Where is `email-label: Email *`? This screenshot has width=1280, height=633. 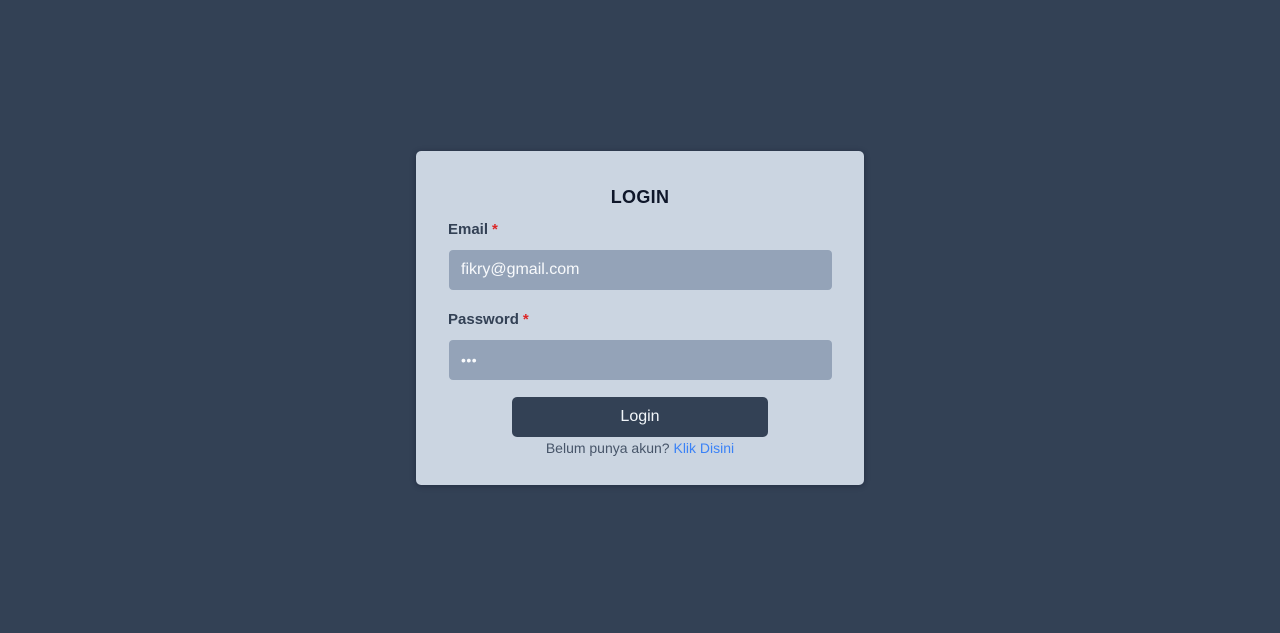
email-label: Email * is located at coordinates (640, 230).